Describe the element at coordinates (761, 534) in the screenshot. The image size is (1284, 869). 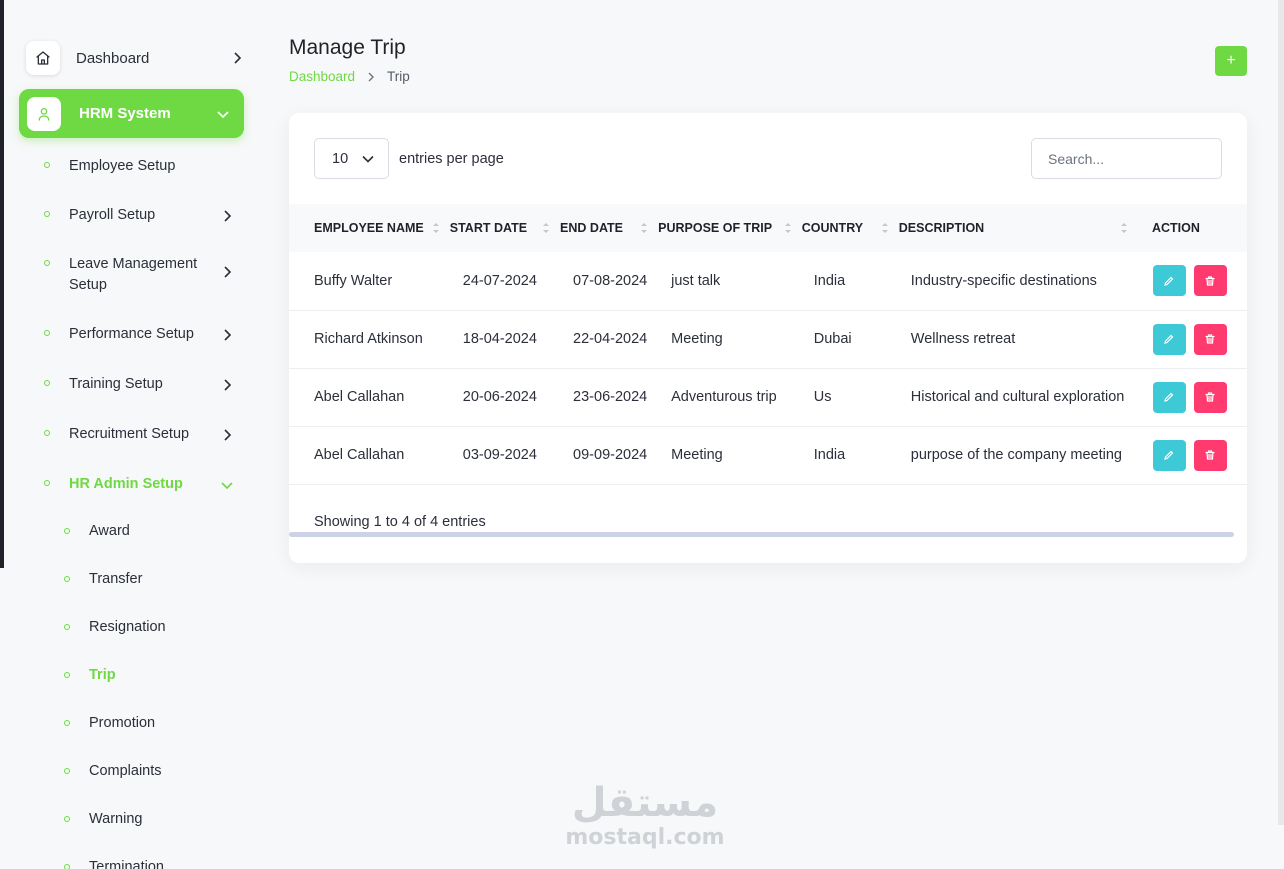
I see `table-horizontal-scrollbar` at that location.